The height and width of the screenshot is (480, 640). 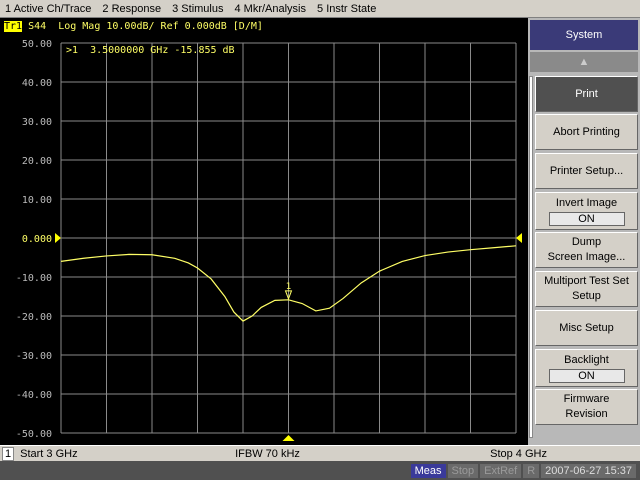 I want to click on marker-readout: >1 3.5000000 GHz -15.855 dB, so click(x=150, y=50).